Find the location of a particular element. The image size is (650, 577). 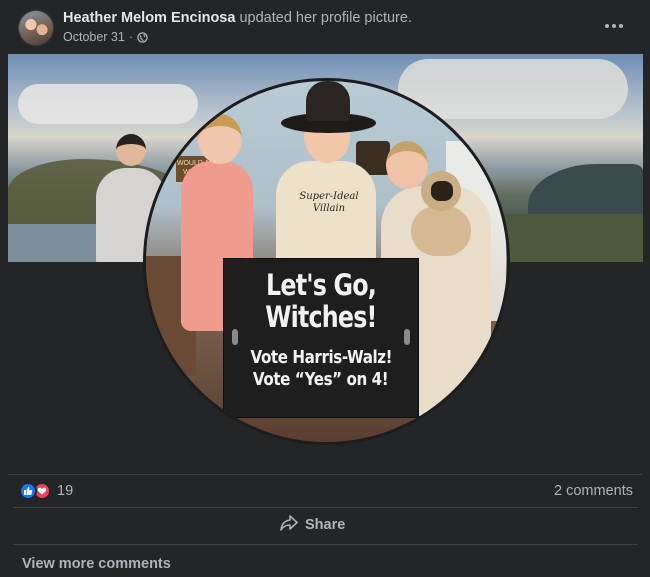

share-button: Share is located at coordinates (312, 525).